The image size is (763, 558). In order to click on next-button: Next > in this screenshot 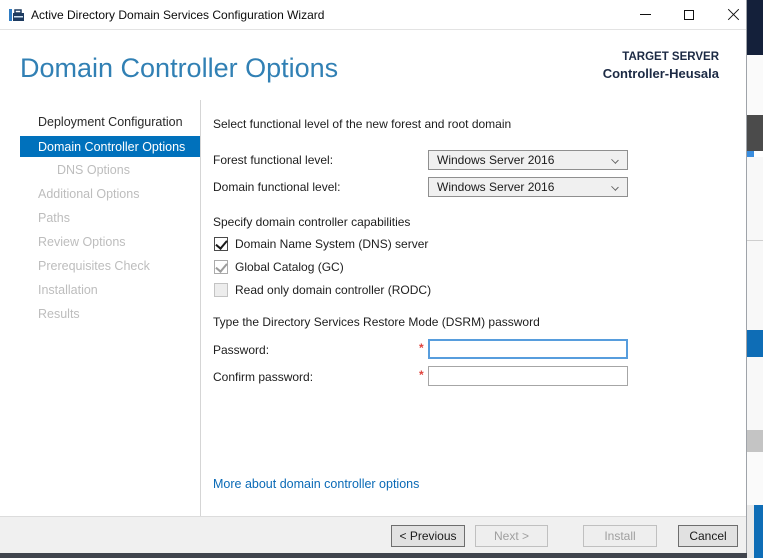, I will do `click(511, 536)`.